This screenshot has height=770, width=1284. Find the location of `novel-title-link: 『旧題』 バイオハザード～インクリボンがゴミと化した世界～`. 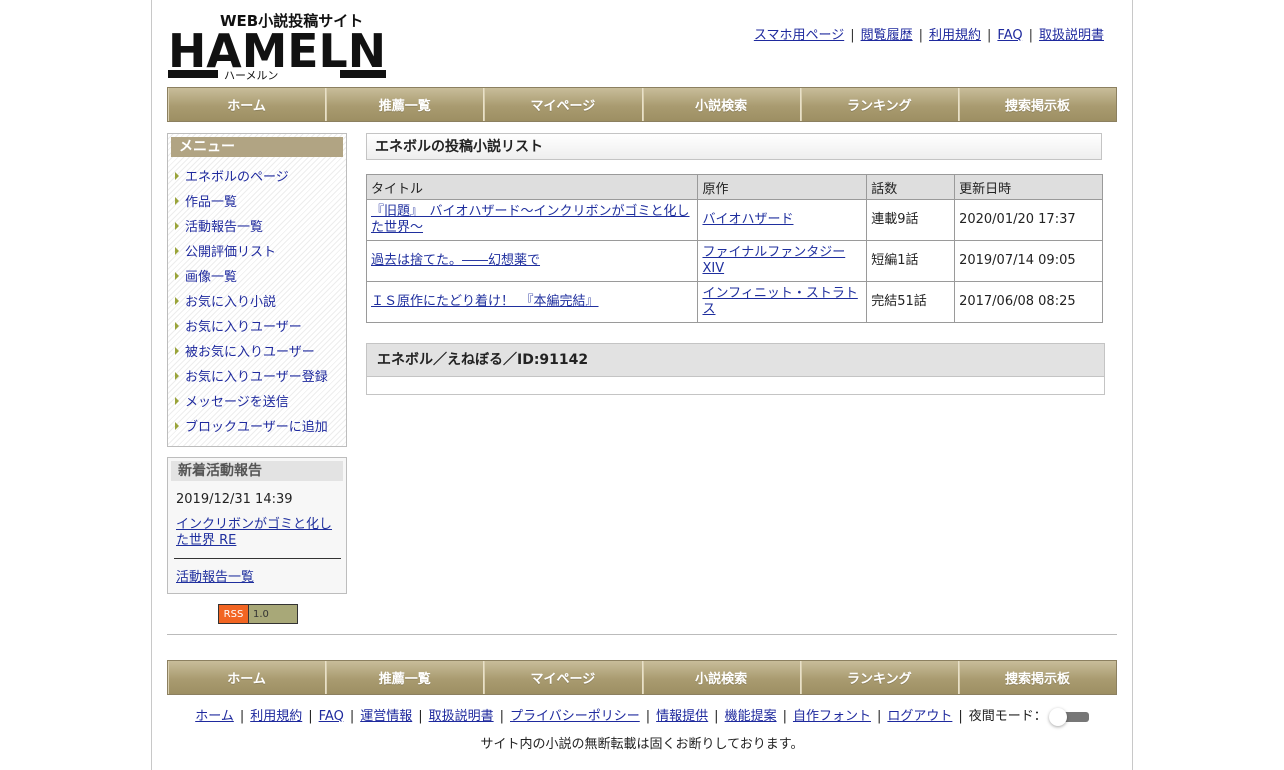

novel-title-link: 『旧題』 バイオハザード～インクリボンがゴミと化した世界～ is located at coordinates (530, 219).